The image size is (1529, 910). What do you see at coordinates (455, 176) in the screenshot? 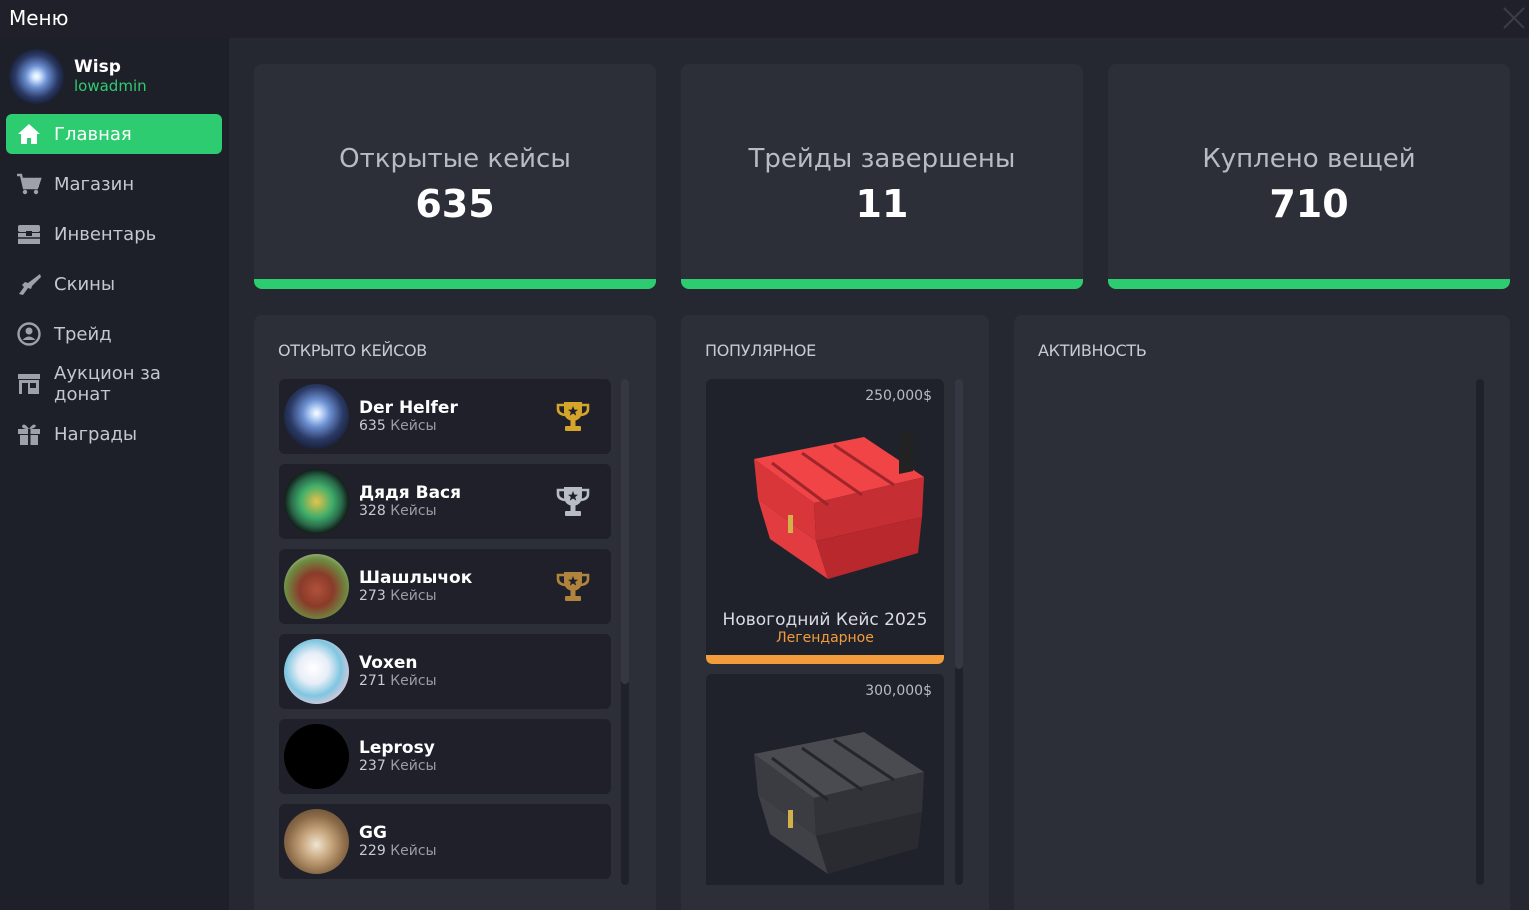
I see `stat-card-cases: Открытые кейсы 635` at bounding box center [455, 176].